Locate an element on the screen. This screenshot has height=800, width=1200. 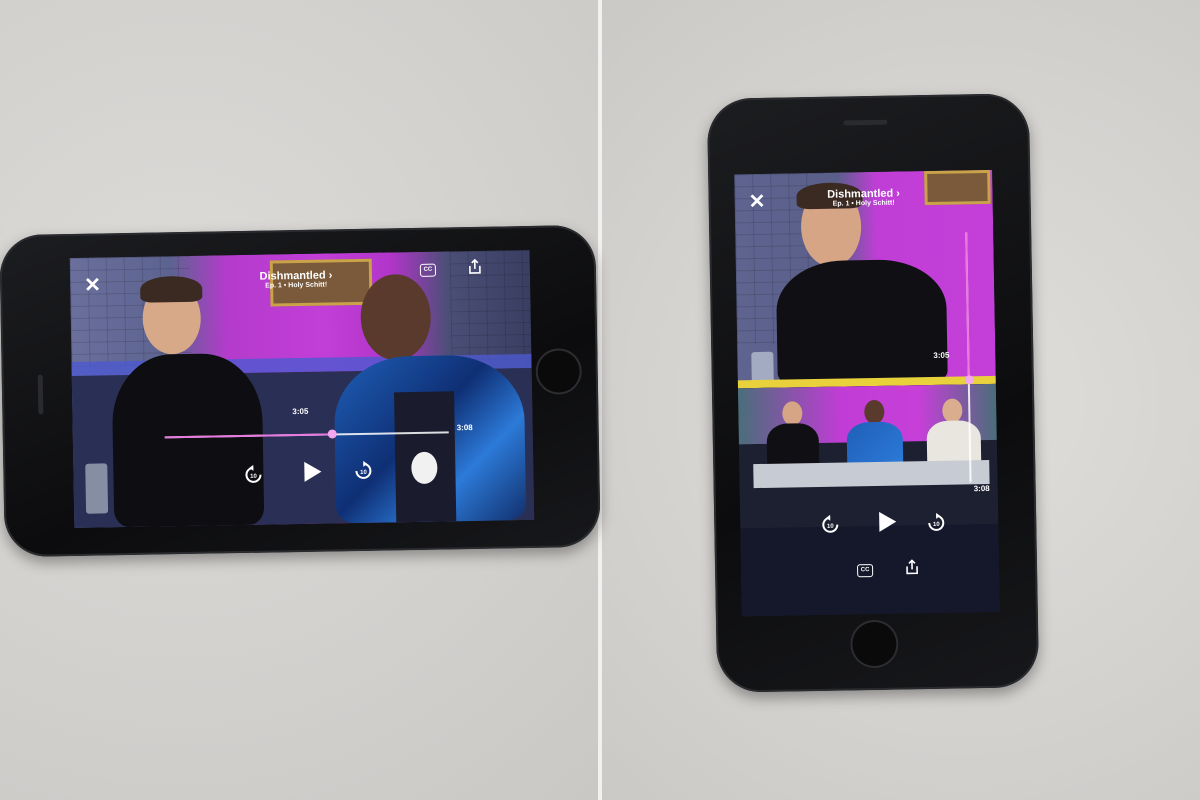
host-left-shirt is located at coordinates (188, 440).